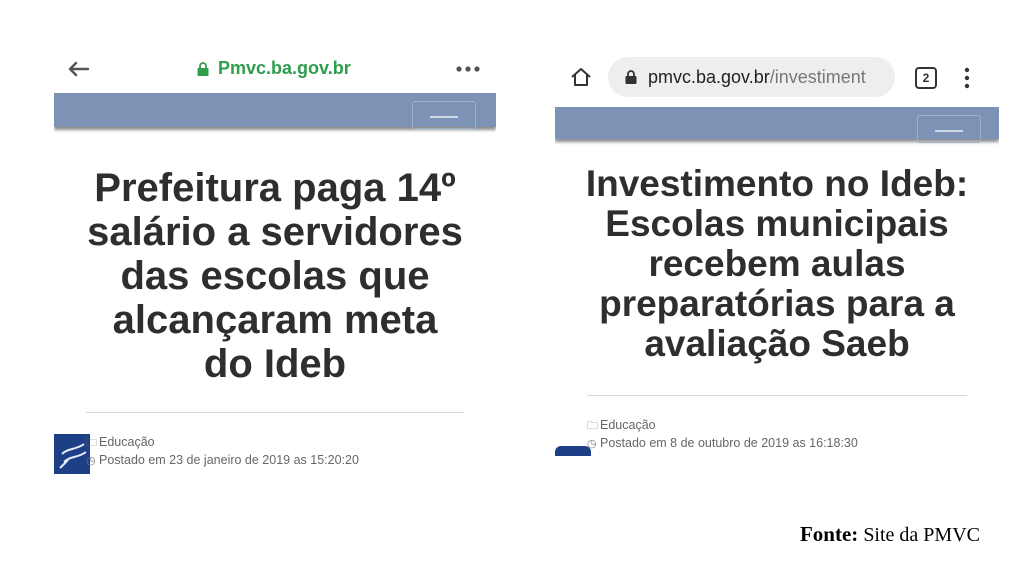 This screenshot has width=1024, height=576. Describe the element at coordinates (275, 111) in the screenshot. I see `left-site-nav` at that location.